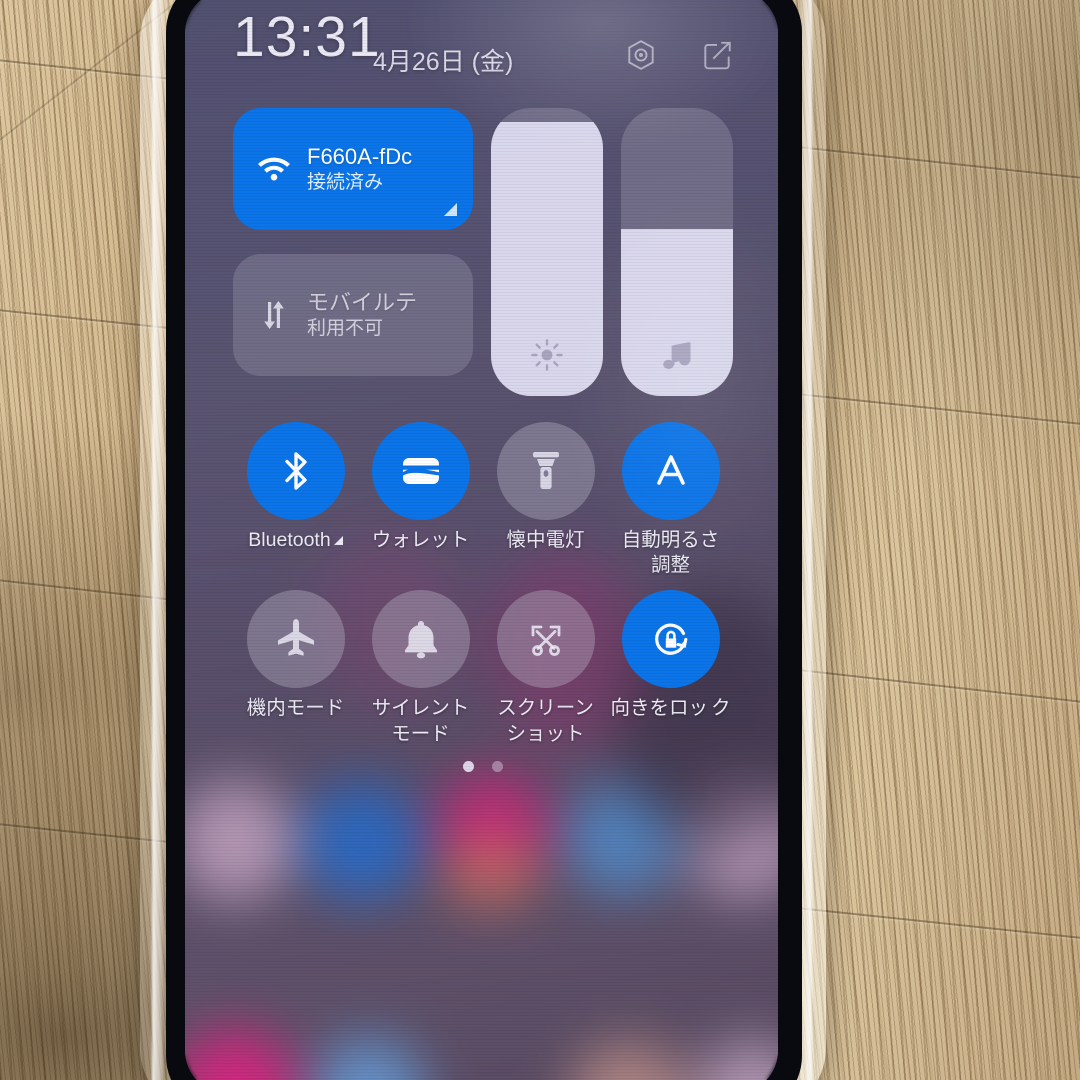 The width and height of the screenshot is (1080, 1080). I want to click on wifi-tile: F660A-fDc 接続済み, so click(353, 169).